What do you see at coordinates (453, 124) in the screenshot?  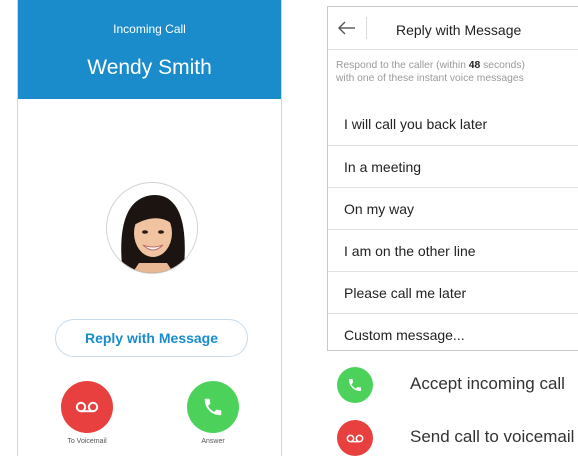 I see `message-item-call-back-later: I will call you back later` at bounding box center [453, 124].